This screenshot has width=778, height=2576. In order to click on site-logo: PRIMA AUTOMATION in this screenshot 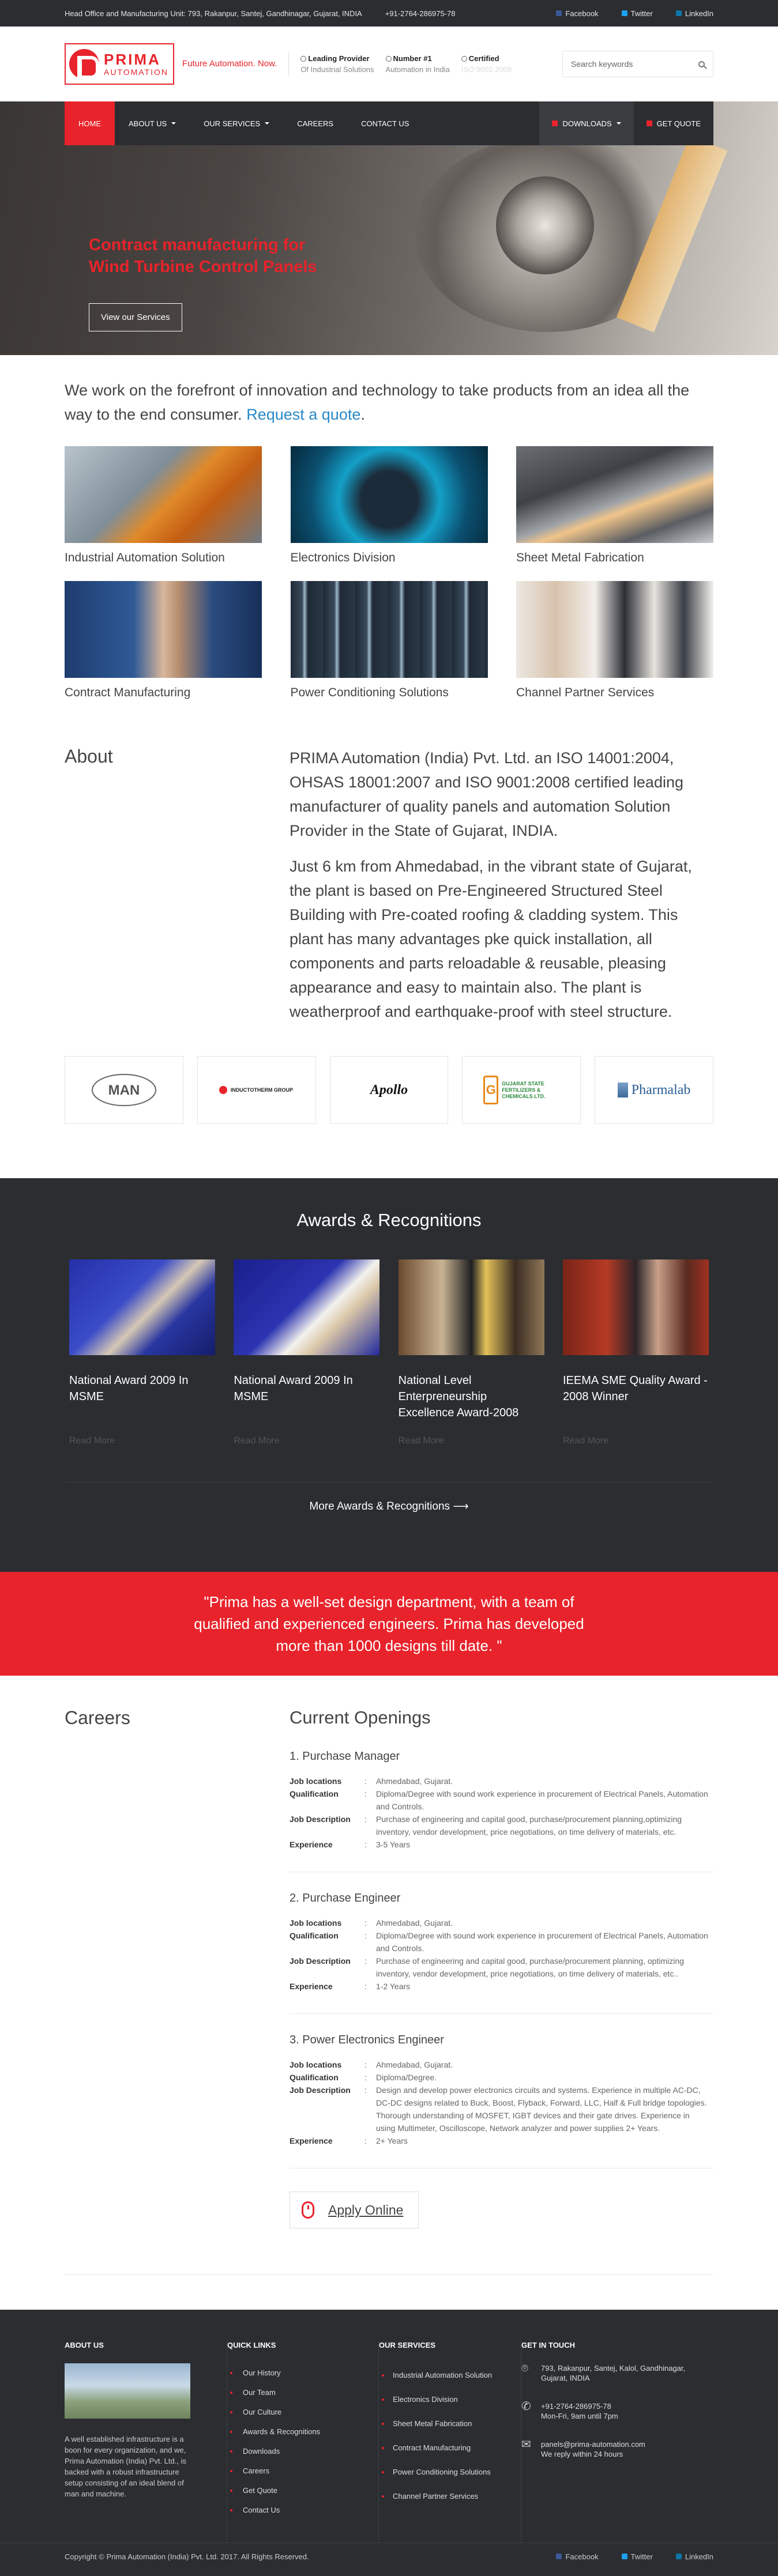, I will do `click(120, 64)`.